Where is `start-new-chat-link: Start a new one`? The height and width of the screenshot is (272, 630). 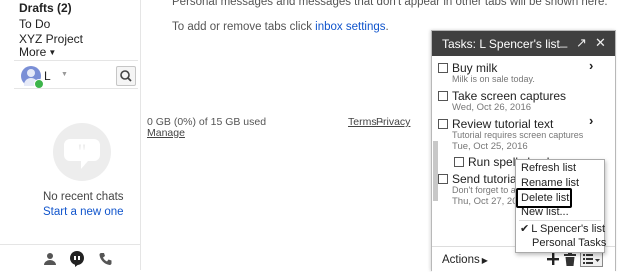 start-new-chat-link: Start a new one is located at coordinates (83, 212).